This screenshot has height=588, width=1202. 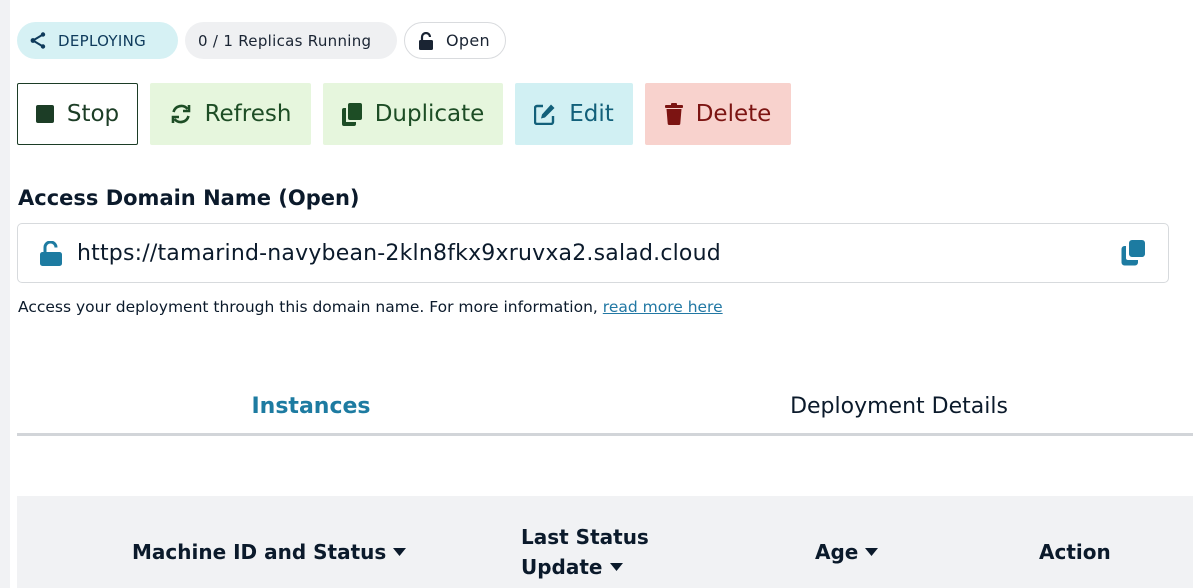 I want to click on replicas-badge-label: 0 / 1 Replicas Running, so click(x=285, y=40).